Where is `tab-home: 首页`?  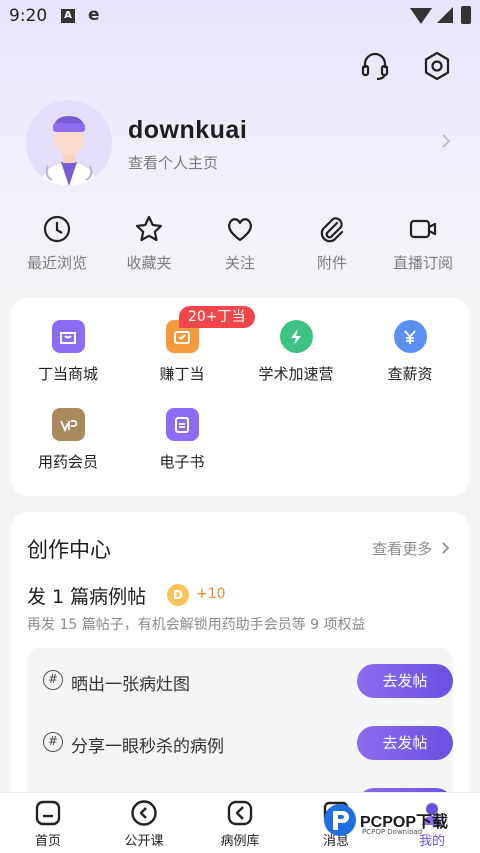
tab-home: 首页 is located at coordinates (48, 824).